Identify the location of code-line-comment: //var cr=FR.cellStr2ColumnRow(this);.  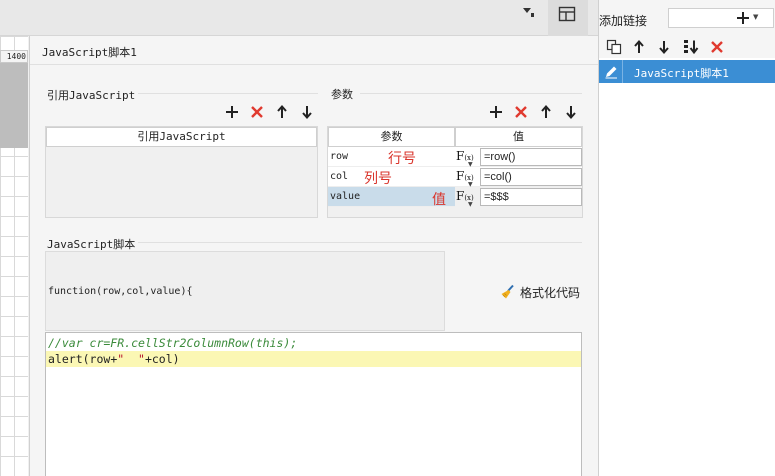
(173, 343).